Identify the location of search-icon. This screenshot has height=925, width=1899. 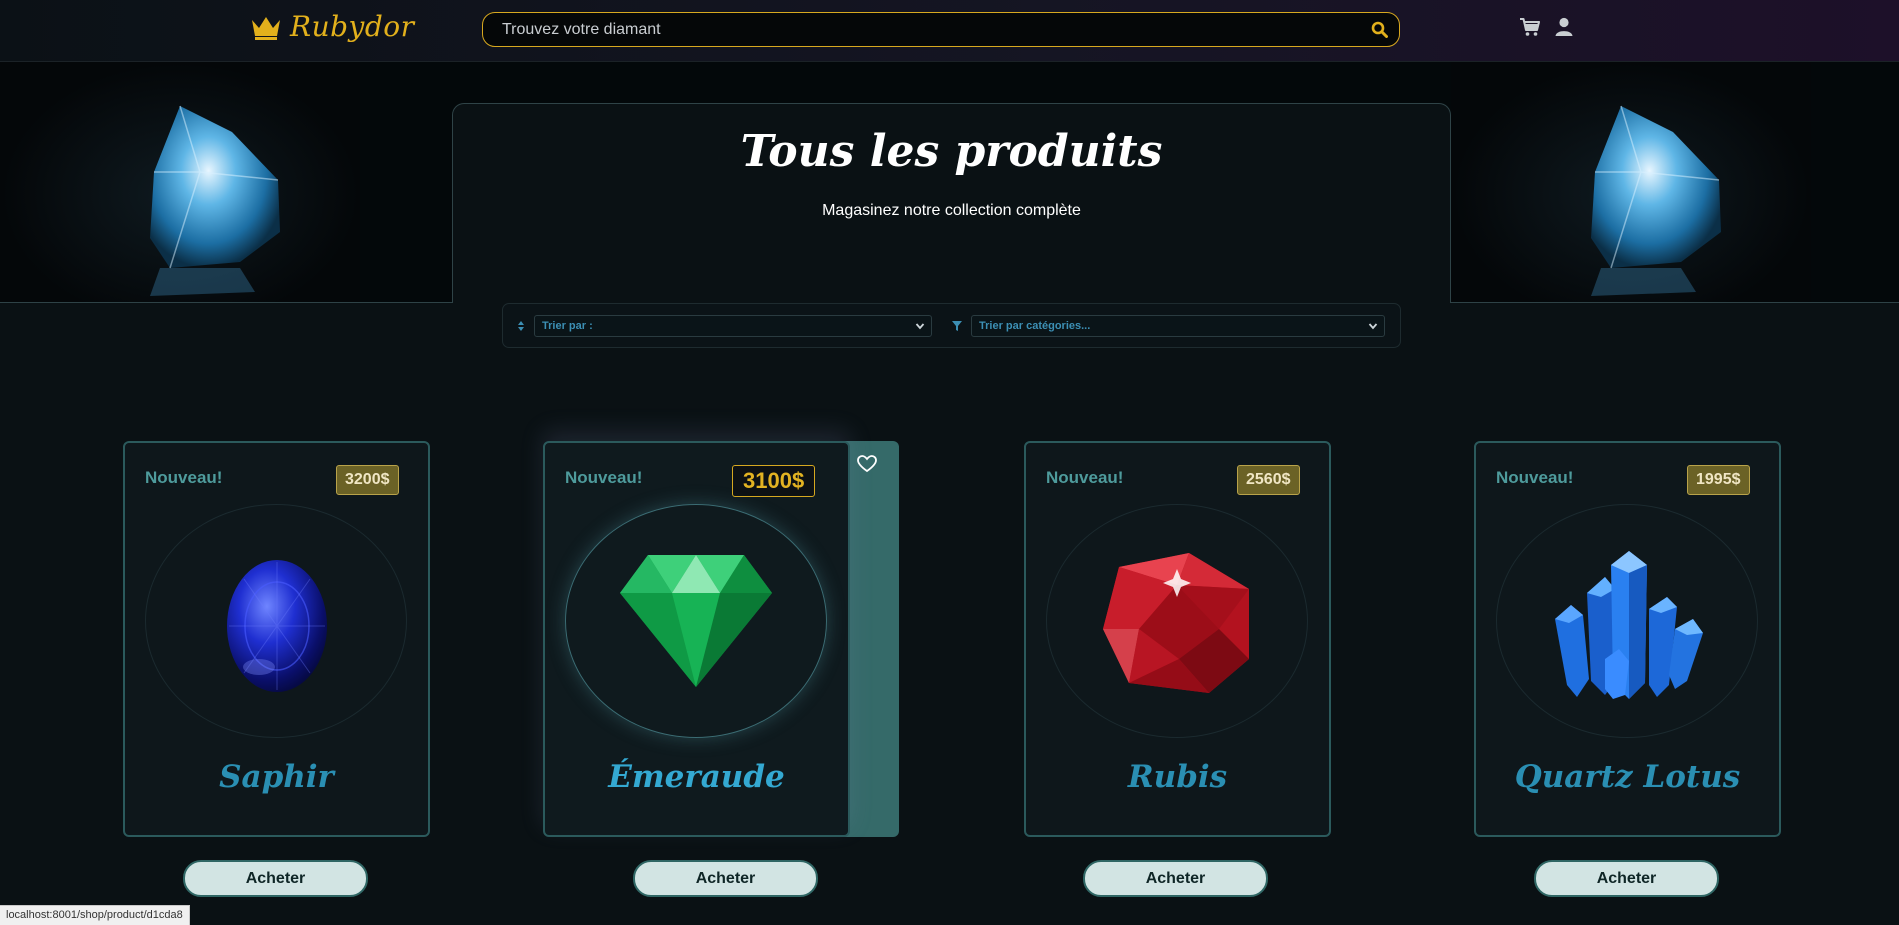
(1379, 29).